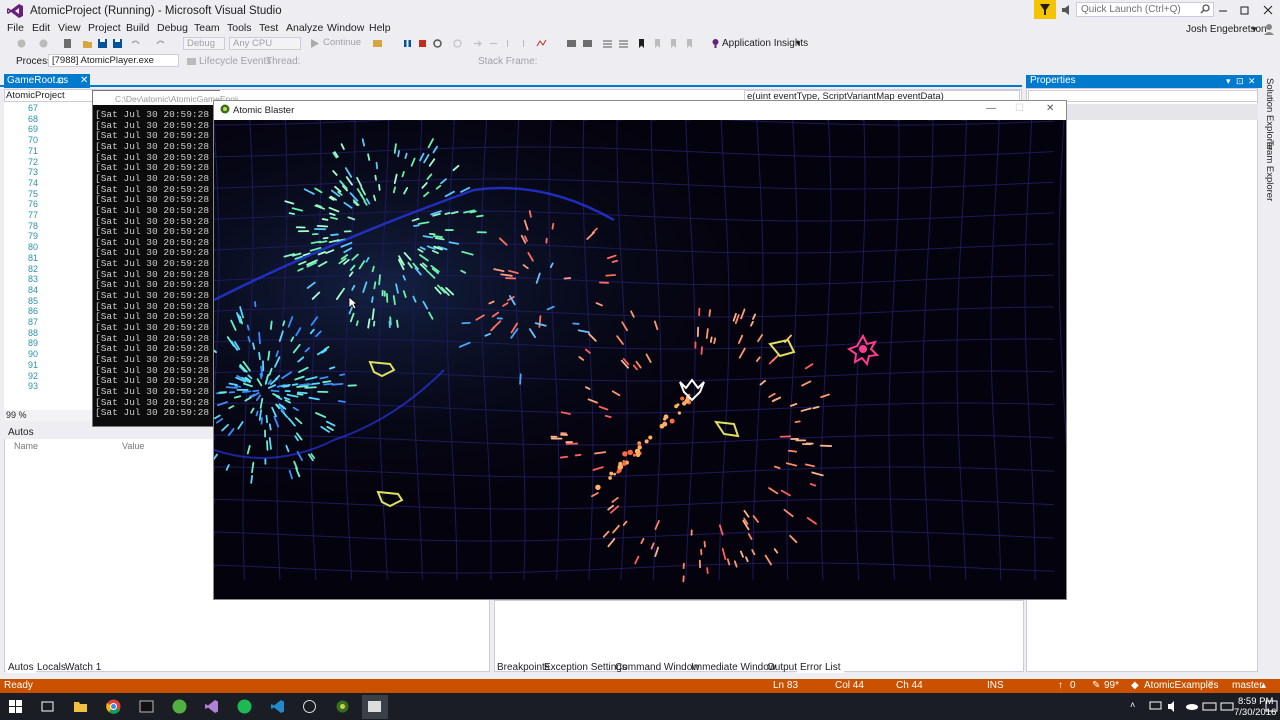  I want to click on tab-watch-1: Watch 1, so click(83, 667).